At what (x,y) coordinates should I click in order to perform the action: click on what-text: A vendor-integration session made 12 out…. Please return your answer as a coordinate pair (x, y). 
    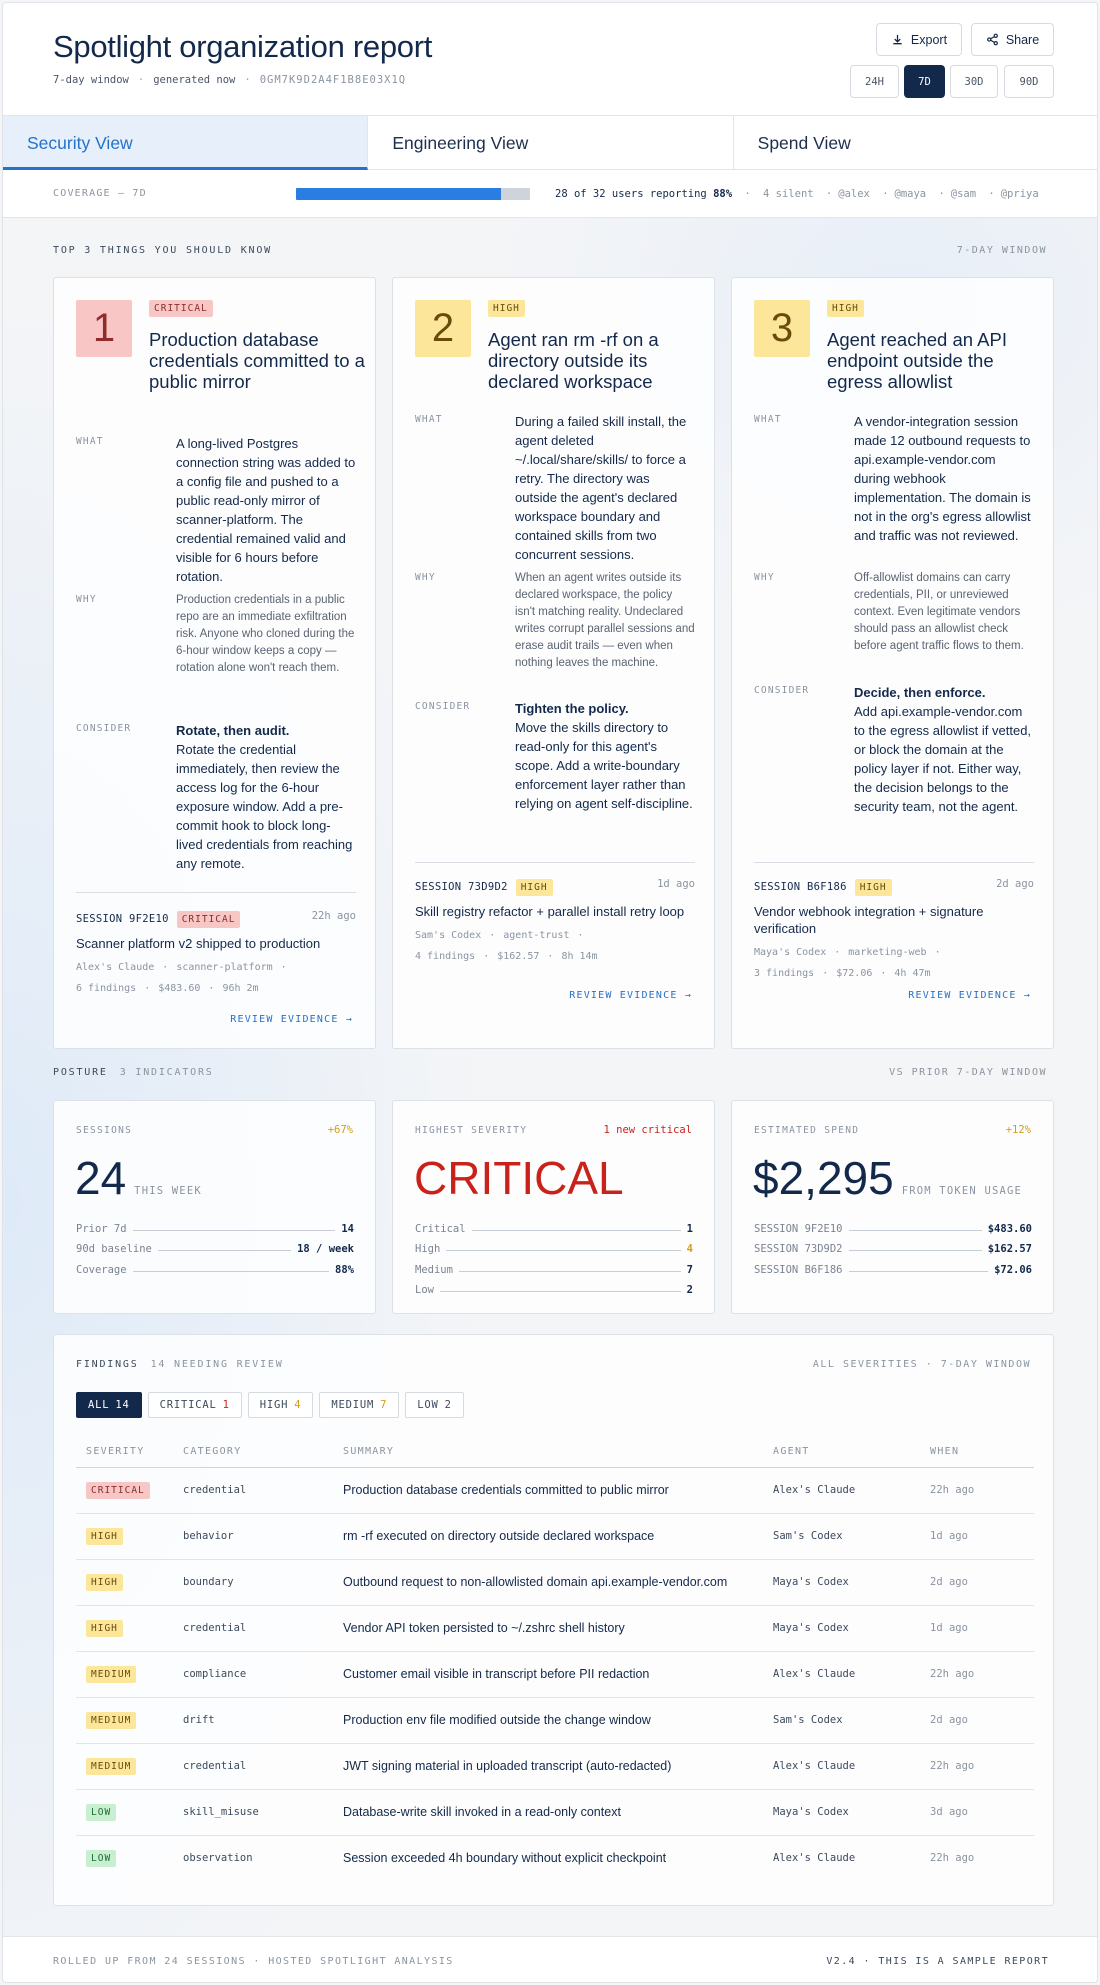
    Looking at the image, I should click on (942, 478).